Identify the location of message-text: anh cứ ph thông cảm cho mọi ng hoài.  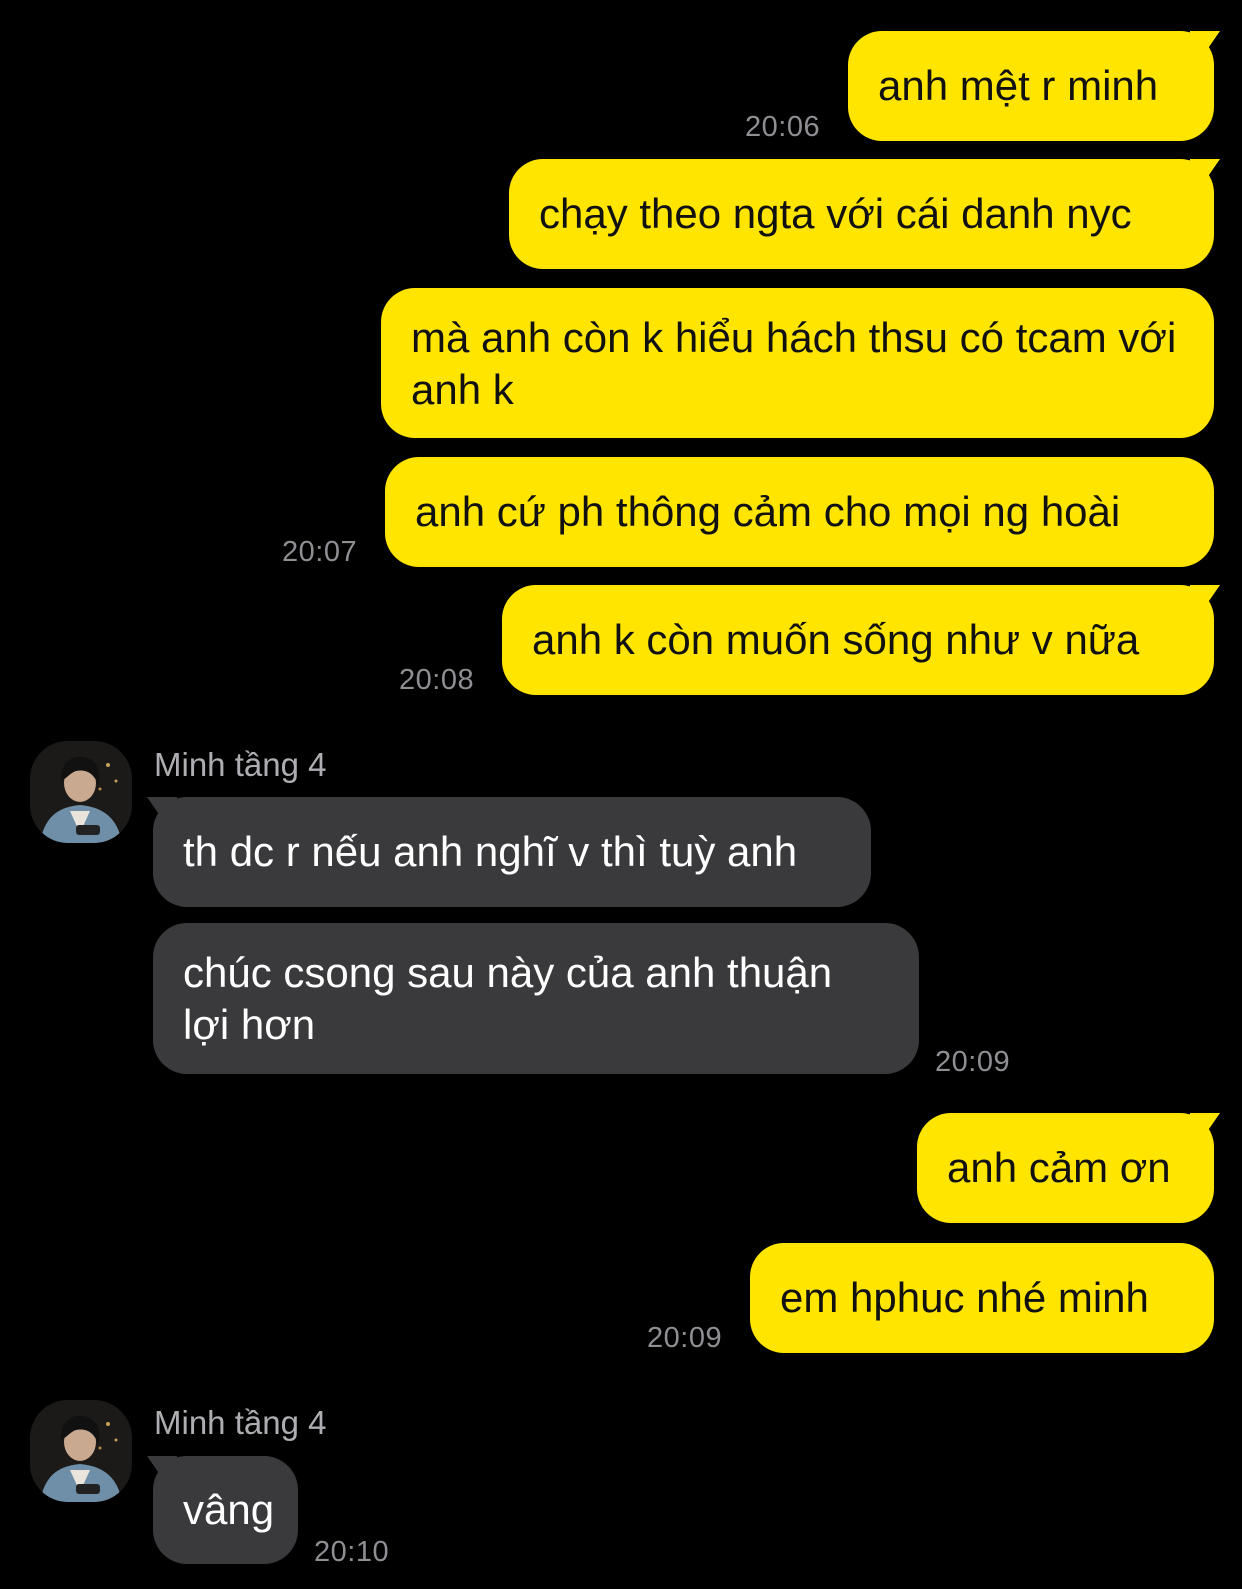
(768, 511).